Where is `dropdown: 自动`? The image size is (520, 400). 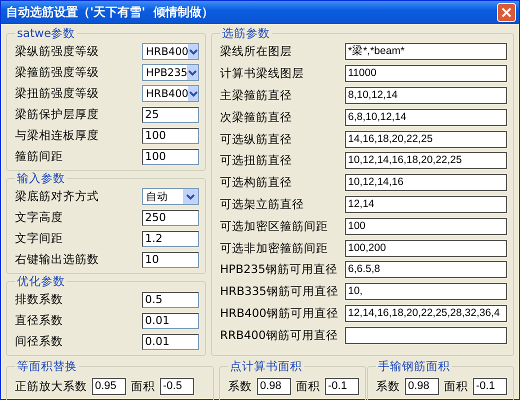
dropdown: 自动 is located at coordinates (170, 196).